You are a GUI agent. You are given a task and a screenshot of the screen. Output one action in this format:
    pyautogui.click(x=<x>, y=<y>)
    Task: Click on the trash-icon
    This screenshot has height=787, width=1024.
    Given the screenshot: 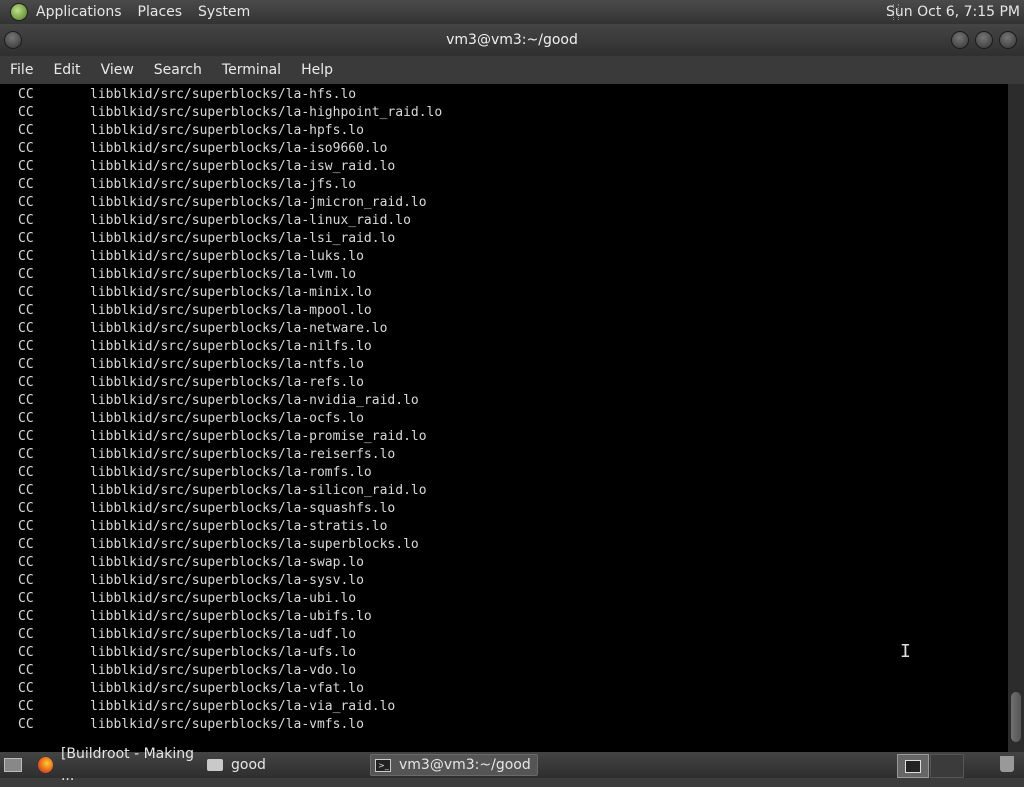 What is the action you would take?
    pyautogui.click(x=1007, y=764)
    